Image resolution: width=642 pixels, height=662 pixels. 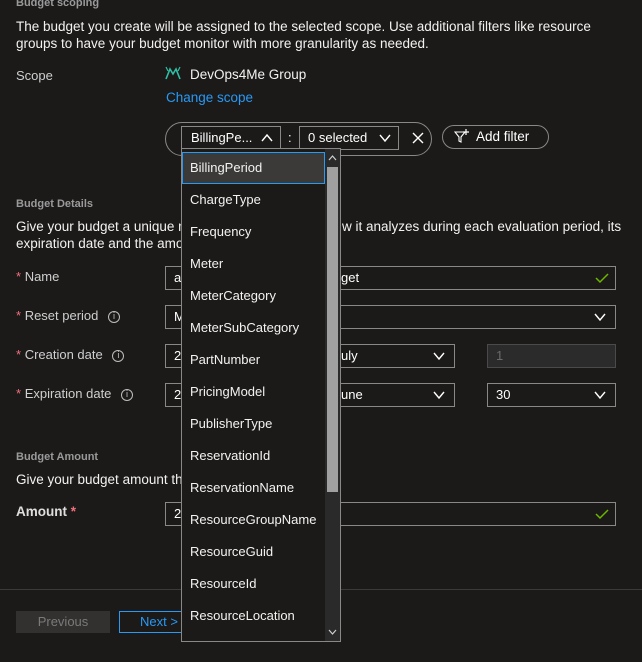 What do you see at coordinates (253, 392) in the screenshot?
I see `dropdown-item: PricingModel` at bounding box center [253, 392].